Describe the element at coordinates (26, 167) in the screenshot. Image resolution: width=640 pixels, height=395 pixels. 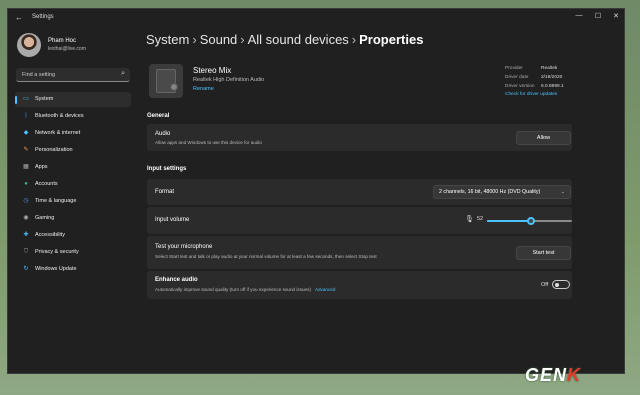
I see `apps-icon: ▦` at that location.